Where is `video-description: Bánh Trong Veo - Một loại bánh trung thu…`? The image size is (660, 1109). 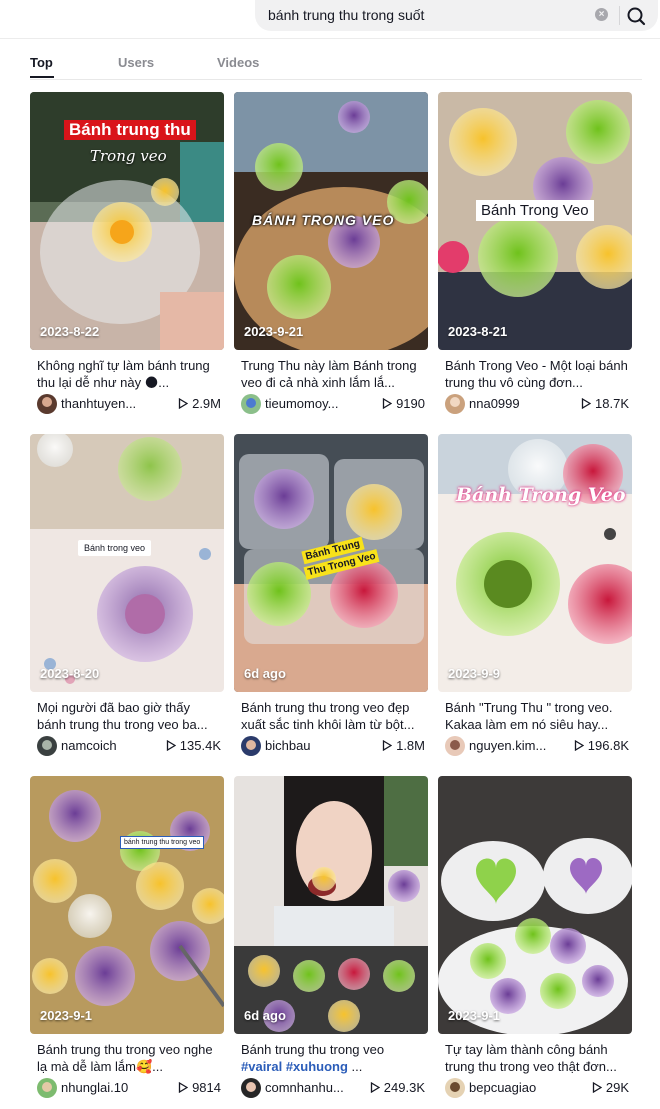 video-description: Bánh Trong Veo - Một loại bánh trung thu… is located at coordinates (537, 374).